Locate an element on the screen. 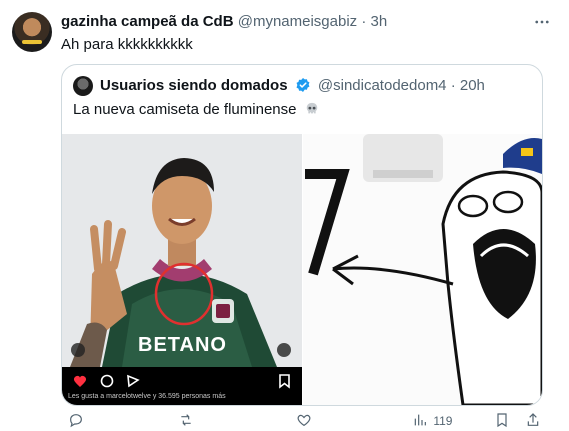 Image resolution: width=569 pixels, height=431 pixels. author-name: gazinha campeã da CdB is located at coordinates (147, 21).